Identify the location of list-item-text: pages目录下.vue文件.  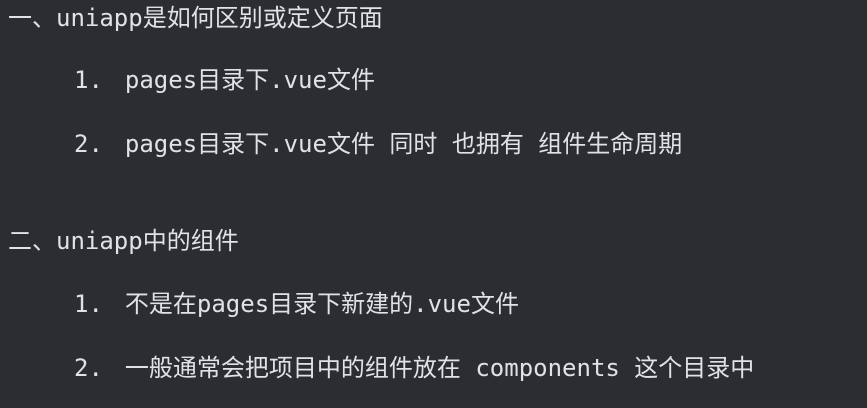
(249, 80).